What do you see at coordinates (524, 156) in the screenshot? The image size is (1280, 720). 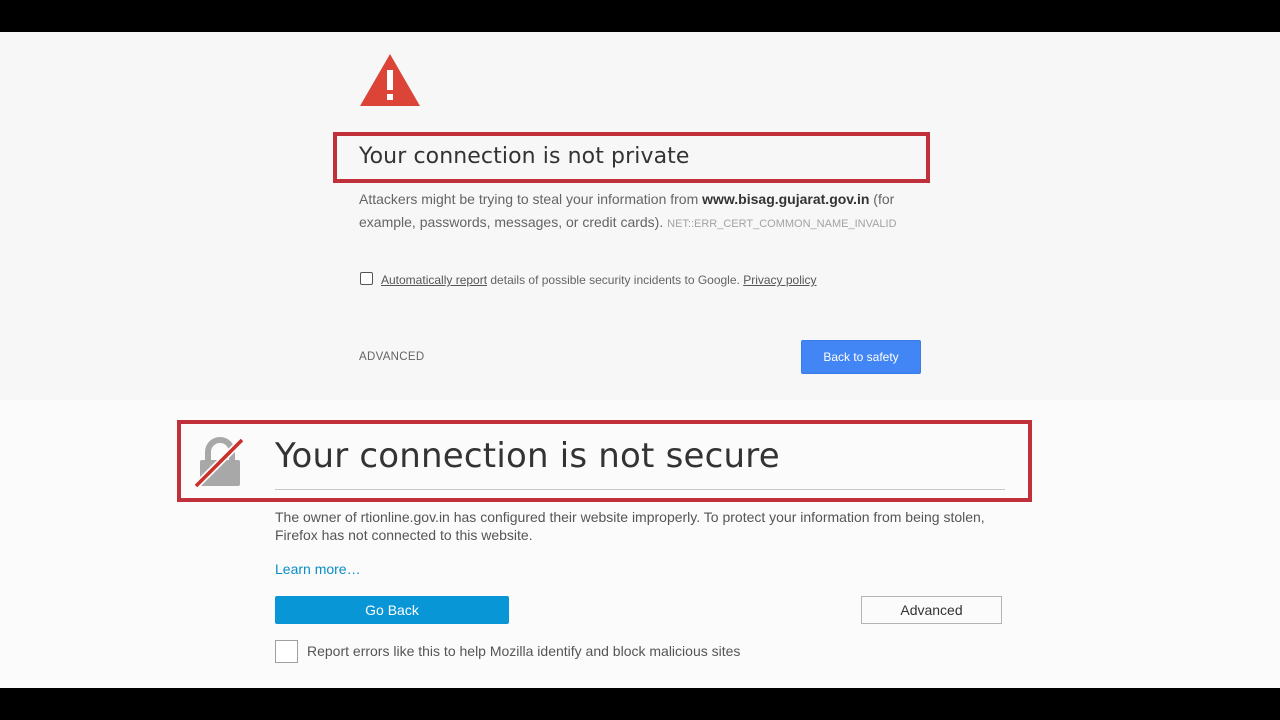 I see `chrome-page-title: Your connection is not private` at bounding box center [524, 156].